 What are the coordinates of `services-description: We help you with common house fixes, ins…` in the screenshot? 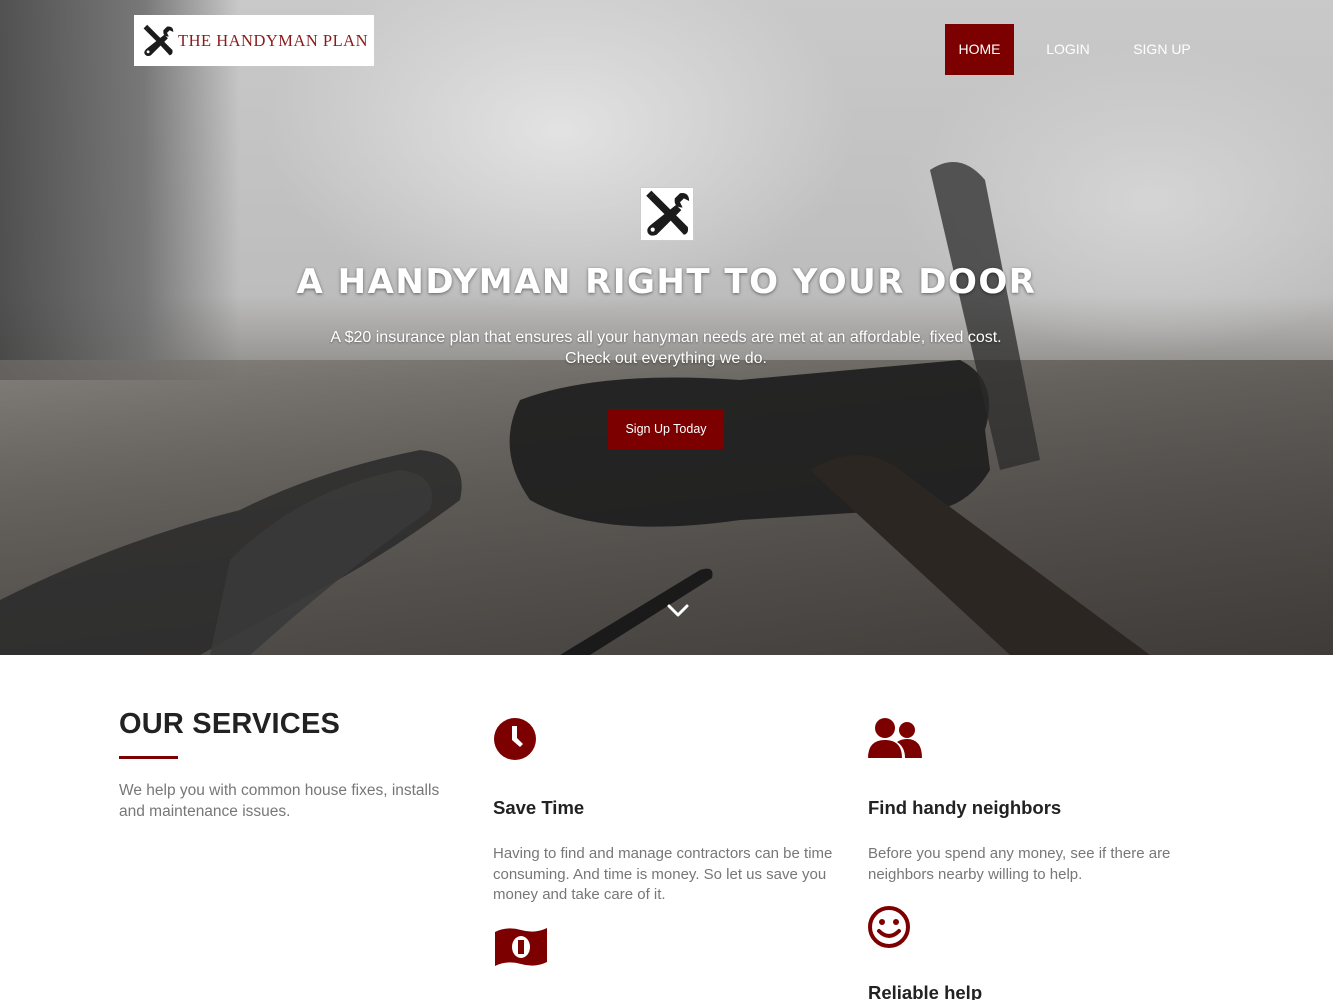 It's located at (279, 801).